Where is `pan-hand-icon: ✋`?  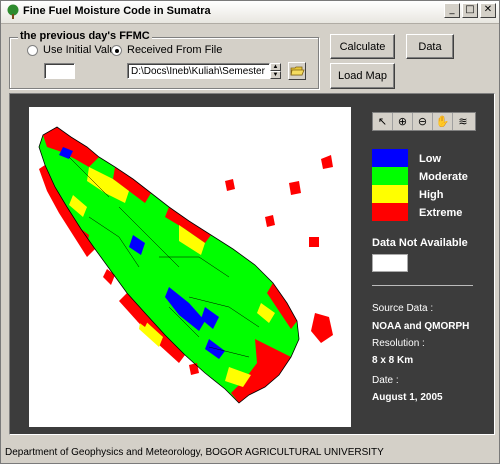 pan-hand-icon: ✋ is located at coordinates (443, 121).